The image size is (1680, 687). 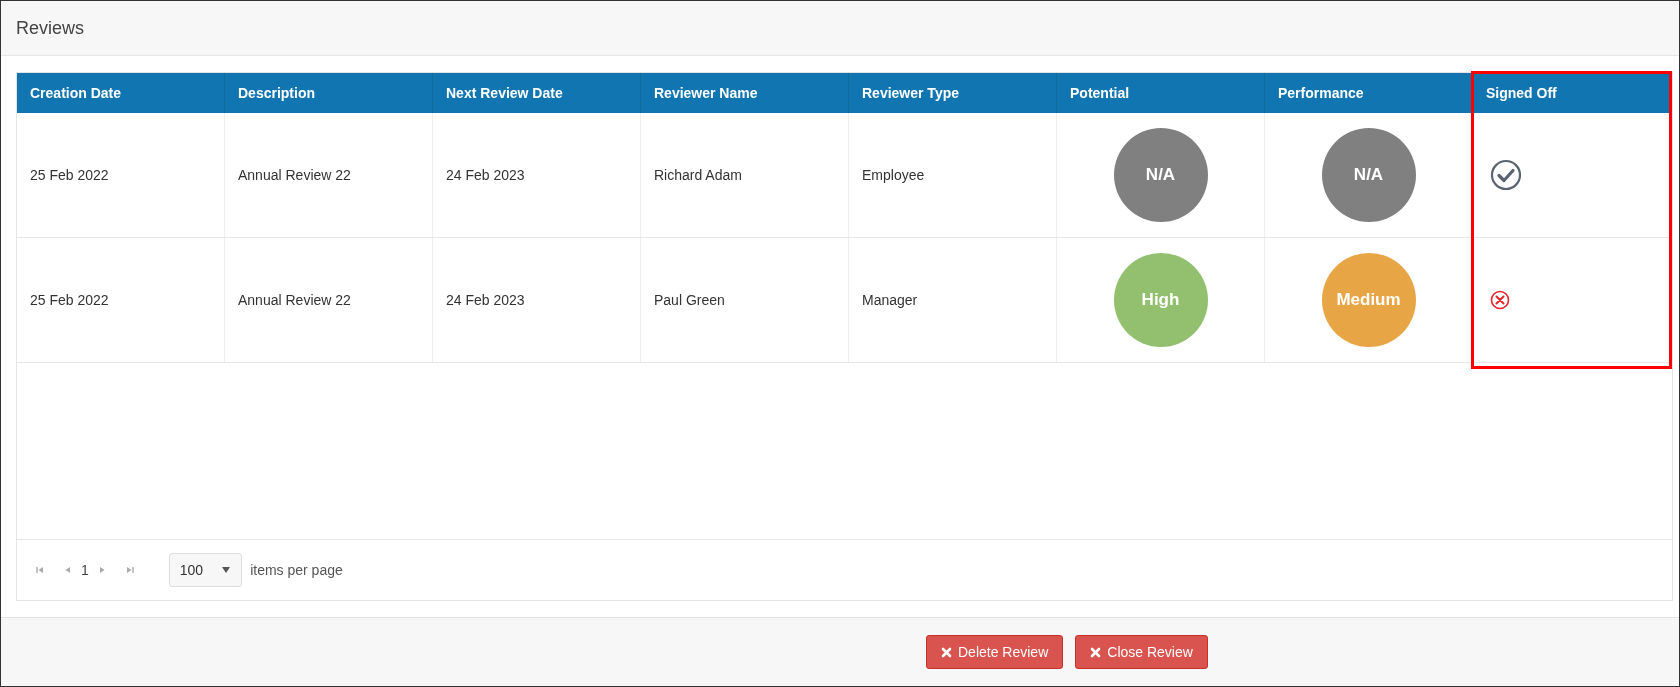 I want to click on column-header: Reviewer Type, so click(x=953, y=93).